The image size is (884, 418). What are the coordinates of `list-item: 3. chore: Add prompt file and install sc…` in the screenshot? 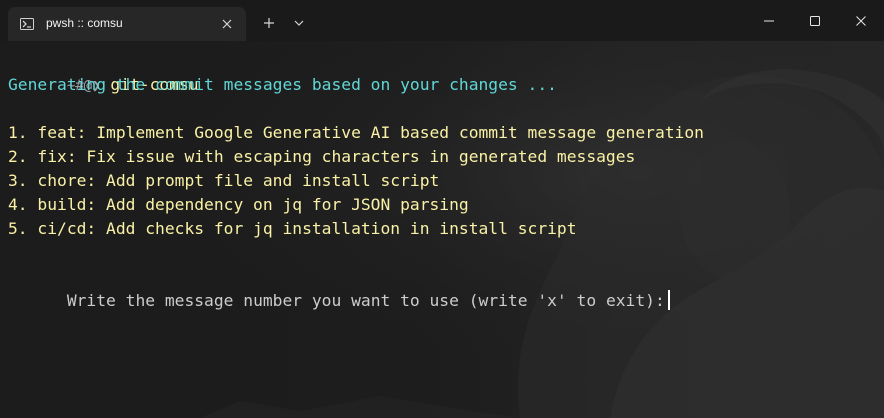 It's located at (224, 180).